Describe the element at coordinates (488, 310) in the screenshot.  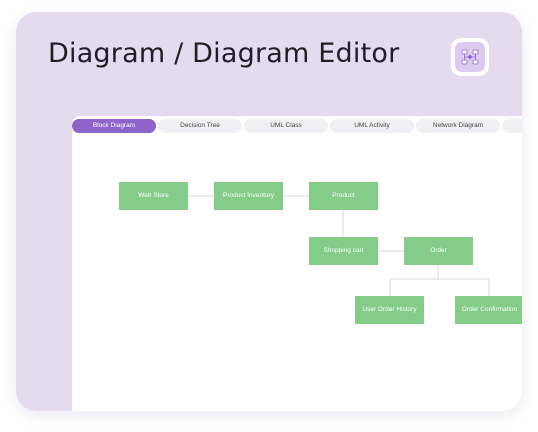
I see `node-order-confirmation: Order Confirmation` at that location.